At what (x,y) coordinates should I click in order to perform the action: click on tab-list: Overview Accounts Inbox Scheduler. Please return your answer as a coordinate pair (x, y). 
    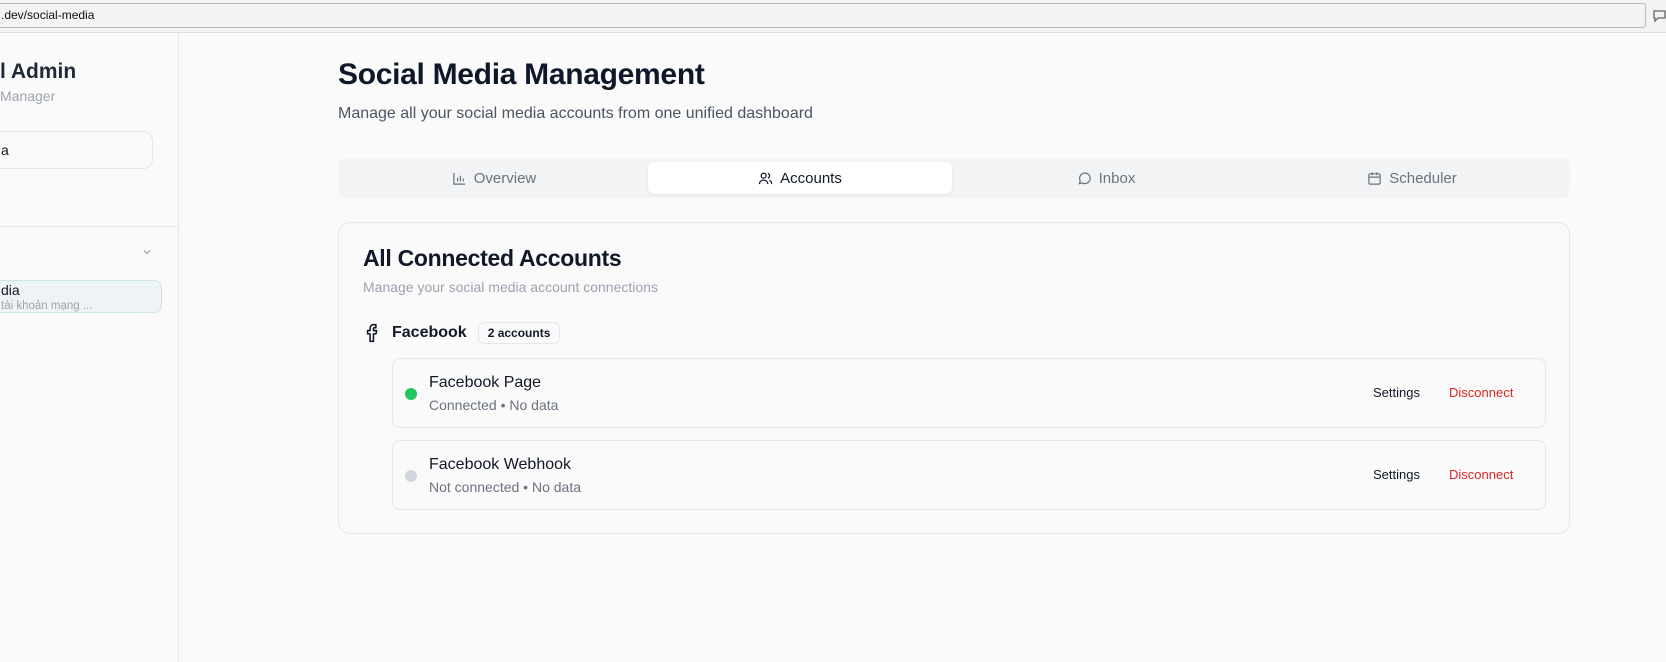
    Looking at the image, I should click on (954, 178).